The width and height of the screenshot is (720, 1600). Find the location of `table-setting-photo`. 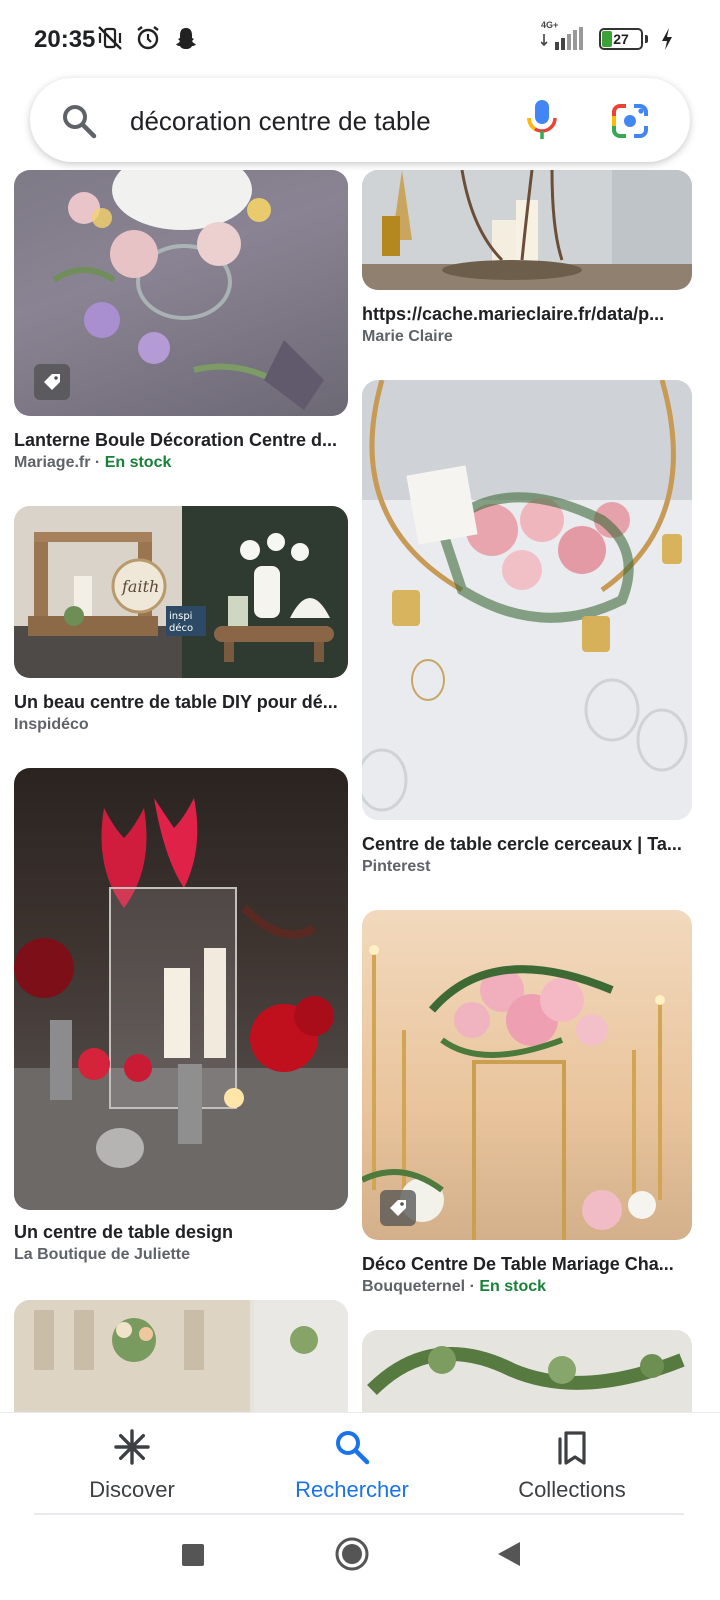

table-setting-photo is located at coordinates (181, 1356).